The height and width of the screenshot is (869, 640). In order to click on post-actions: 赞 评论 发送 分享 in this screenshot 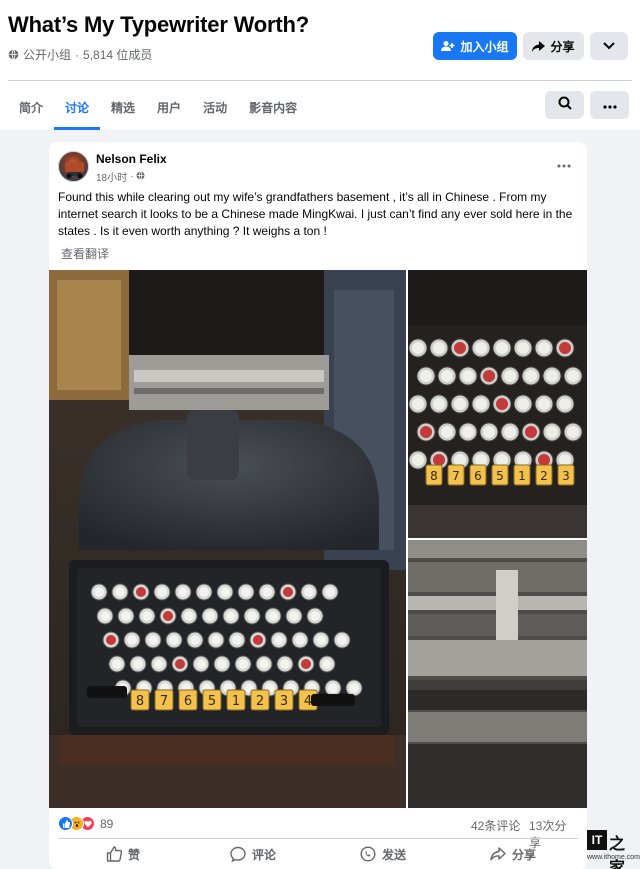, I will do `click(318, 854)`.